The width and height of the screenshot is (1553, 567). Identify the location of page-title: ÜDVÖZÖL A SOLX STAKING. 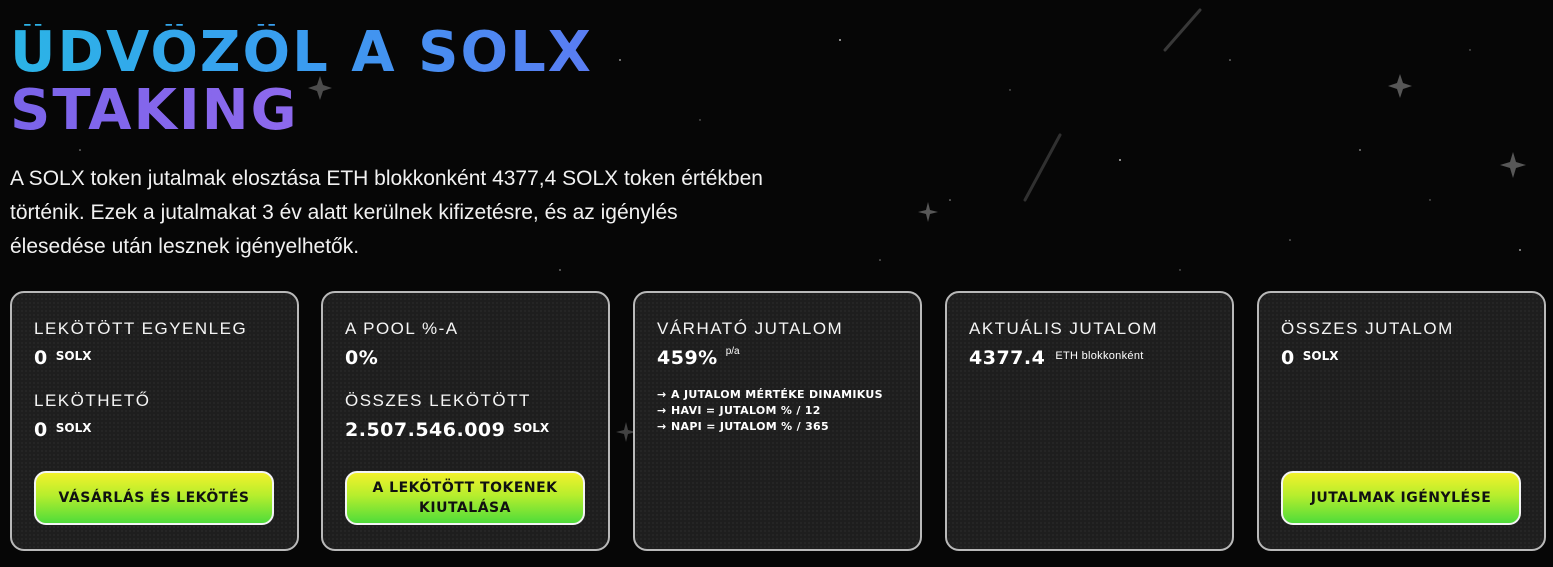
(301, 82).